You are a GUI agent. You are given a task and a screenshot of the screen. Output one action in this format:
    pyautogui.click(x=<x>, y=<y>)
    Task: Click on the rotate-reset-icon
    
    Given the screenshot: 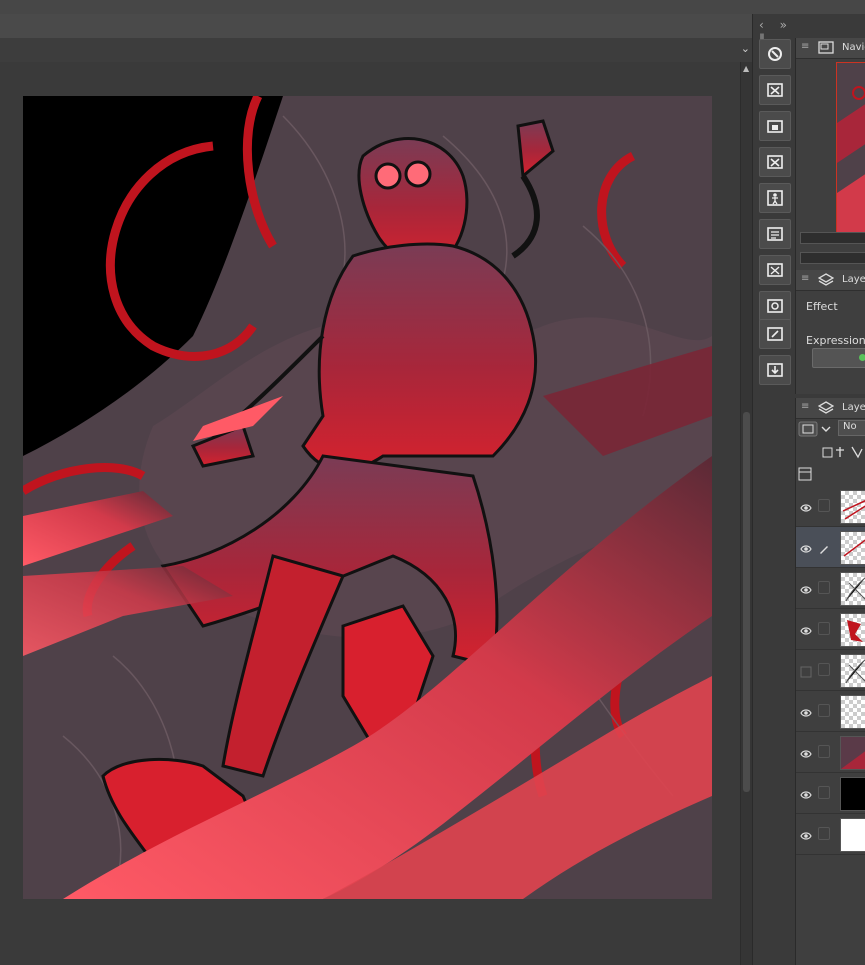 What is the action you would take?
    pyautogui.click(x=775, y=54)
    